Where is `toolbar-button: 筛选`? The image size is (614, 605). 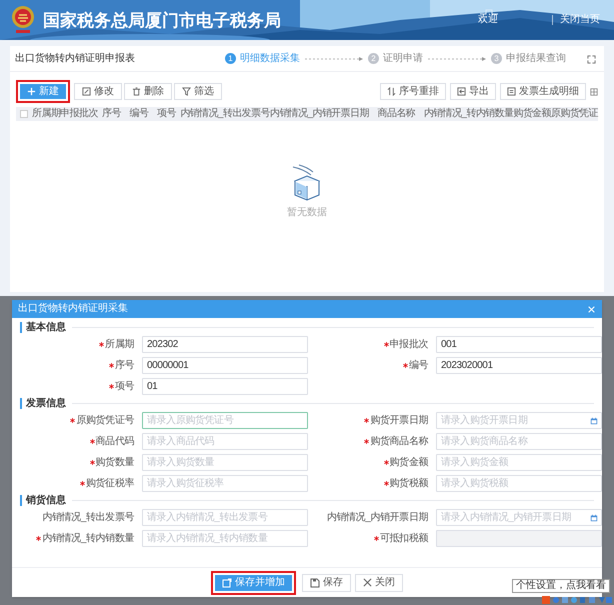 toolbar-button: 筛选 is located at coordinates (198, 91).